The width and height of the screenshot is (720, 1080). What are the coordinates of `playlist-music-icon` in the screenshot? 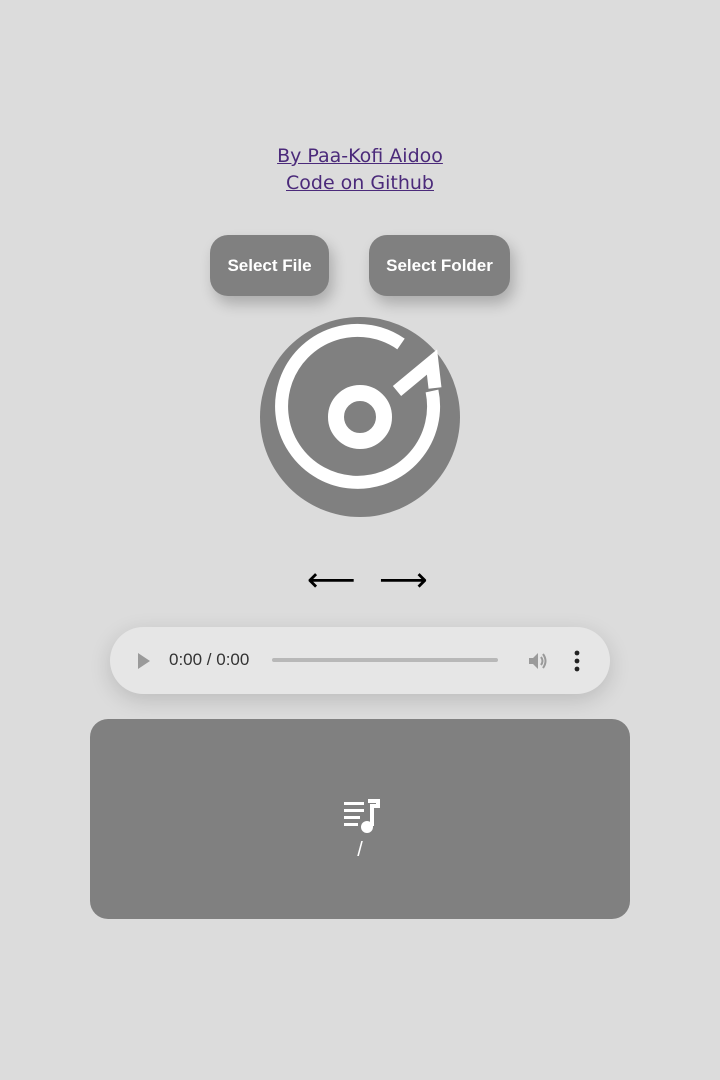 It's located at (361, 817).